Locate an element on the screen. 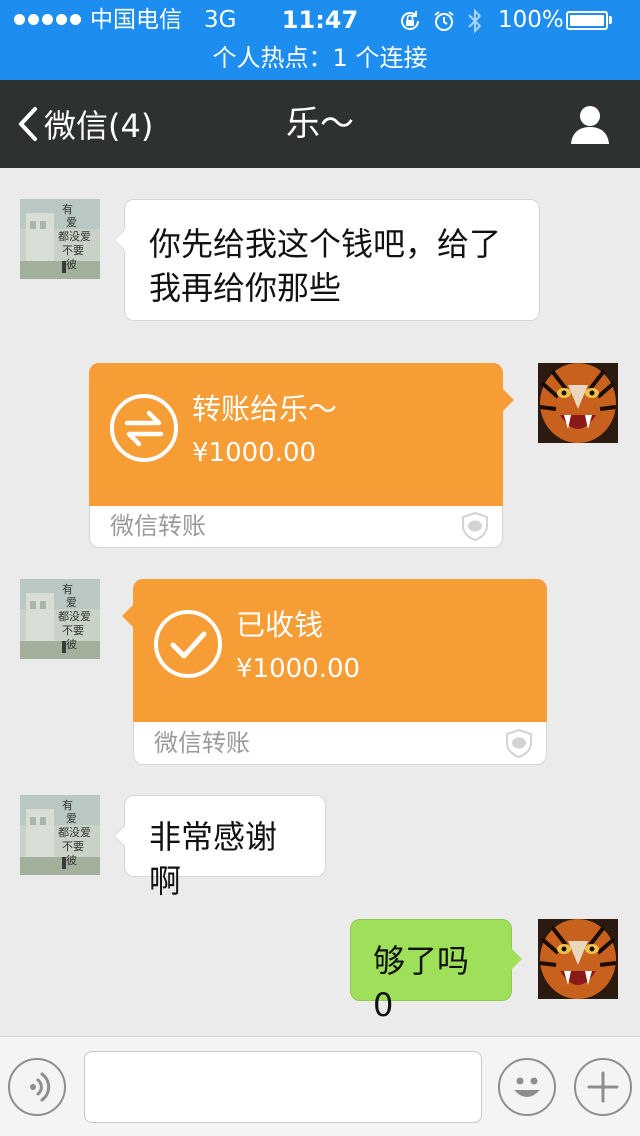 The width and height of the screenshot is (640, 1136). transfer-card-received: 已收钱 ¥1000.00 微信转账 is located at coordinates (334, 672).